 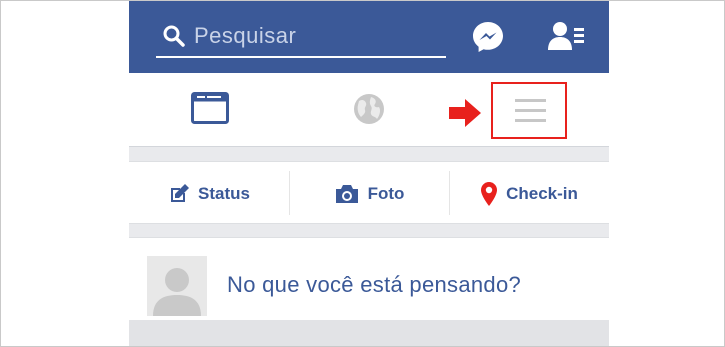 What do you see at coordinates (369, 333) in the screenshot?
I see `feed-strip` at bounding box center [369, 333].